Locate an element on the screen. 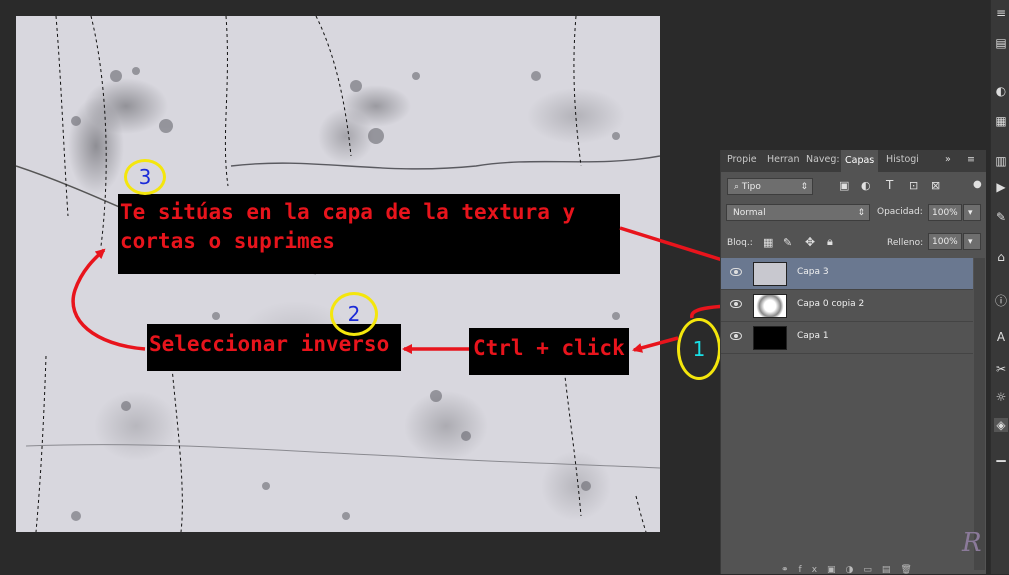 Image resolution: width=1009 pixels, height=575 pixels. layers-scrollbar is located at coordinates (979, 414).